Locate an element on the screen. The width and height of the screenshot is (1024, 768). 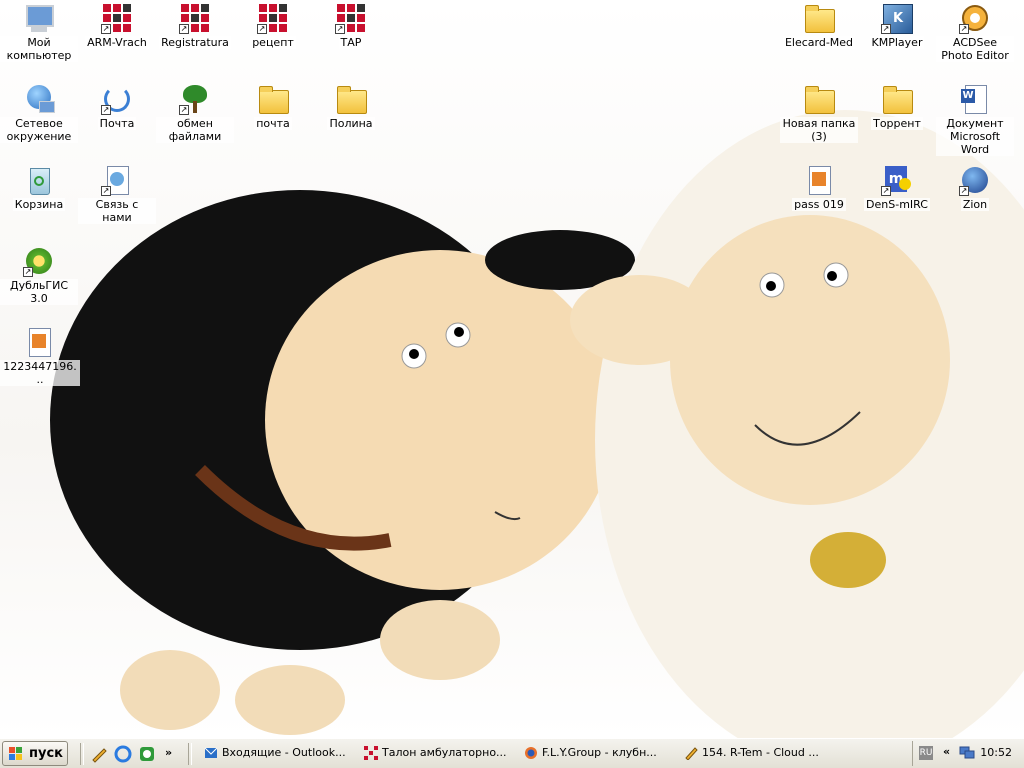
desktop-icon-label: ARM-Vrach is located at coordinates (117, 42).